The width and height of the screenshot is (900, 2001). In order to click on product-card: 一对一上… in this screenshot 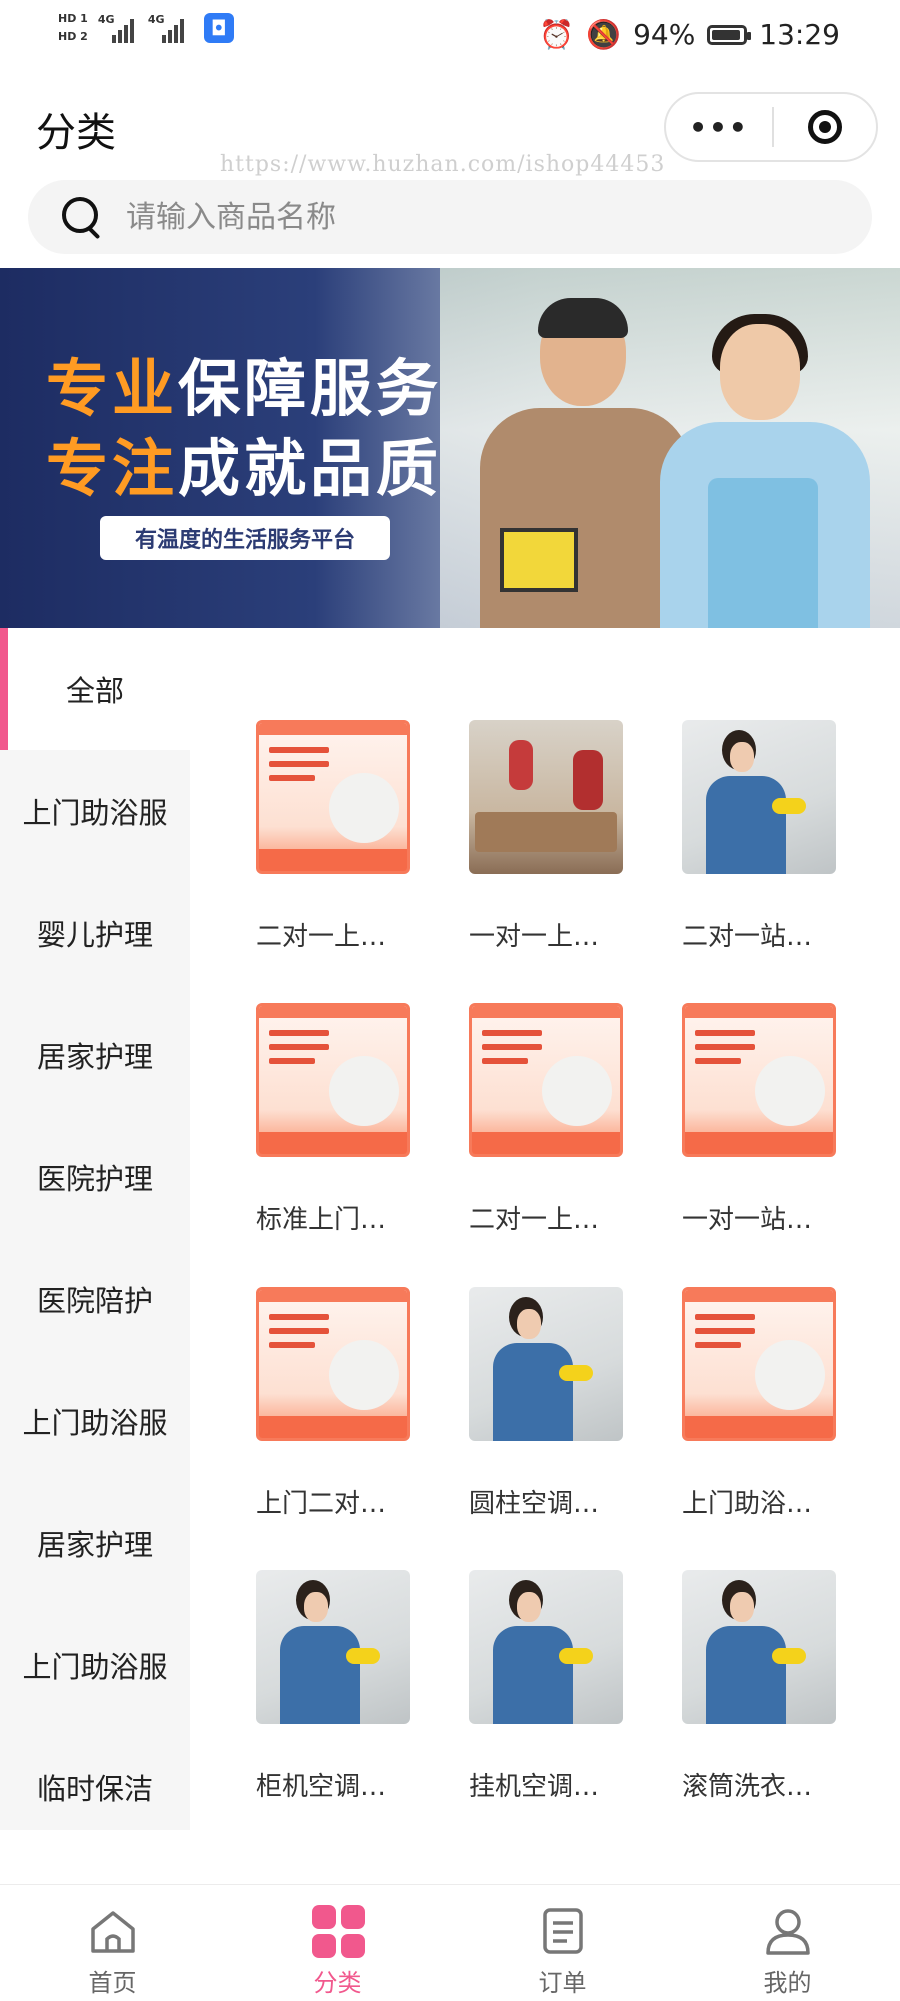, I will do `click(546, 836)`.